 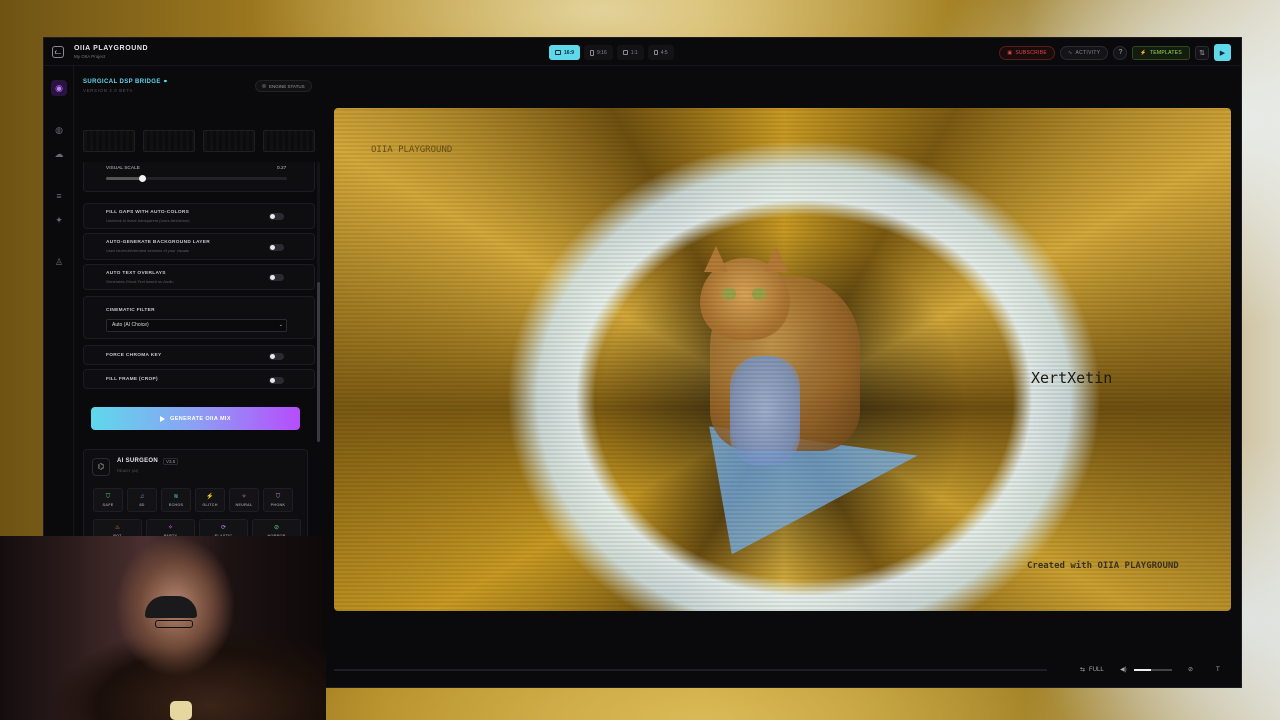 What do you see at coordinates (140, 281) in the screenshot?
I see `option-desc: Generates Ghost Text based on Audio` at bounding box center [140, 281].